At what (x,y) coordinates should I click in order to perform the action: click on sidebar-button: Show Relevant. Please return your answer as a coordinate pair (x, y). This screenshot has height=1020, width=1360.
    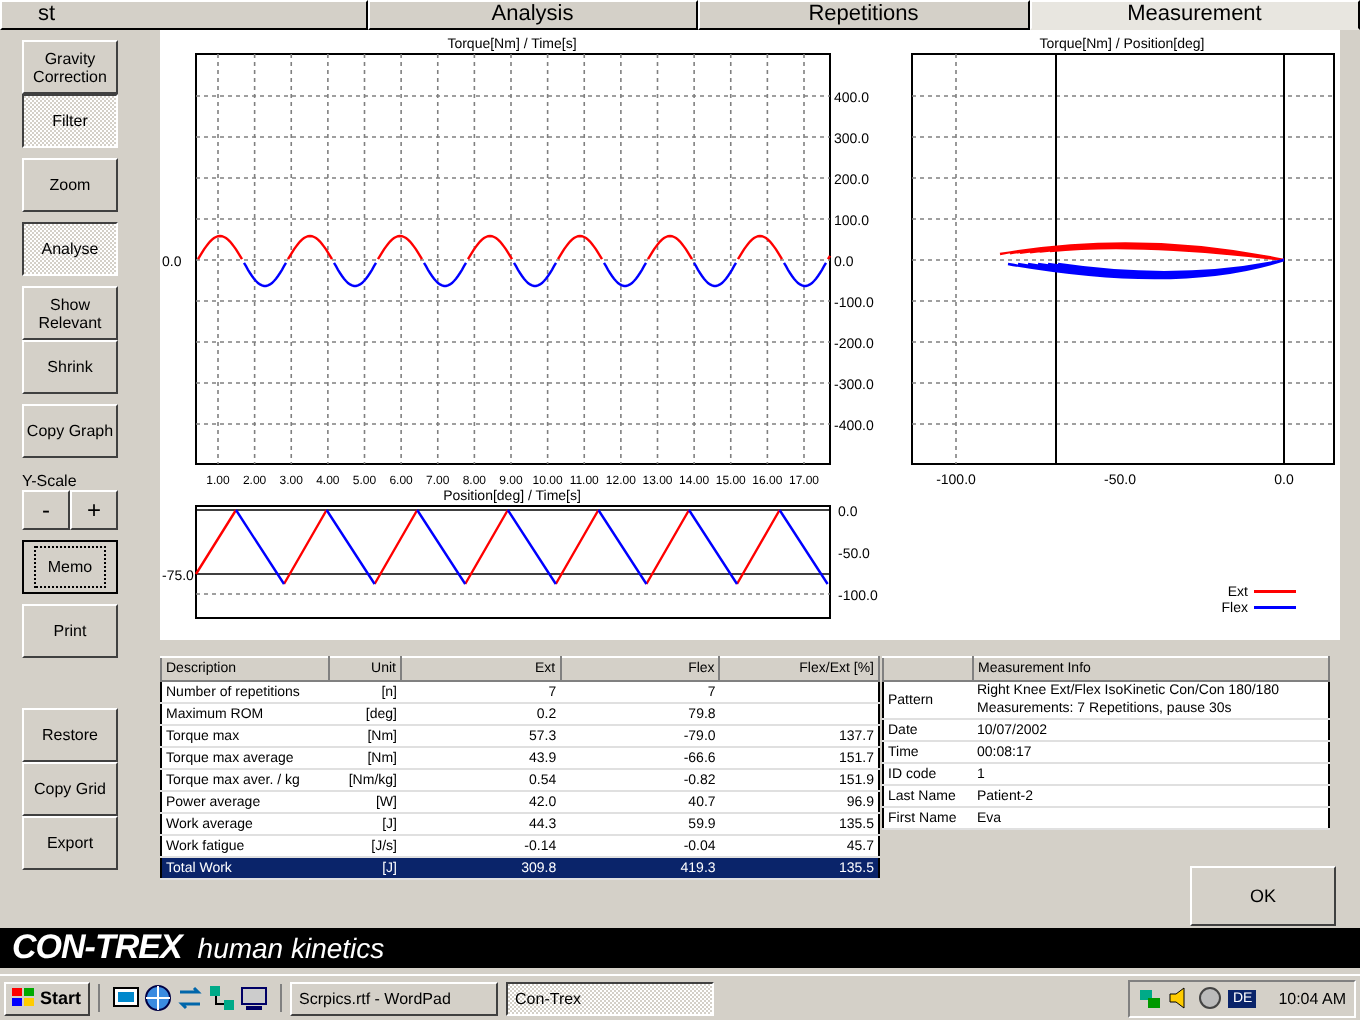
    Looking at the image, I should click on (70, 313).